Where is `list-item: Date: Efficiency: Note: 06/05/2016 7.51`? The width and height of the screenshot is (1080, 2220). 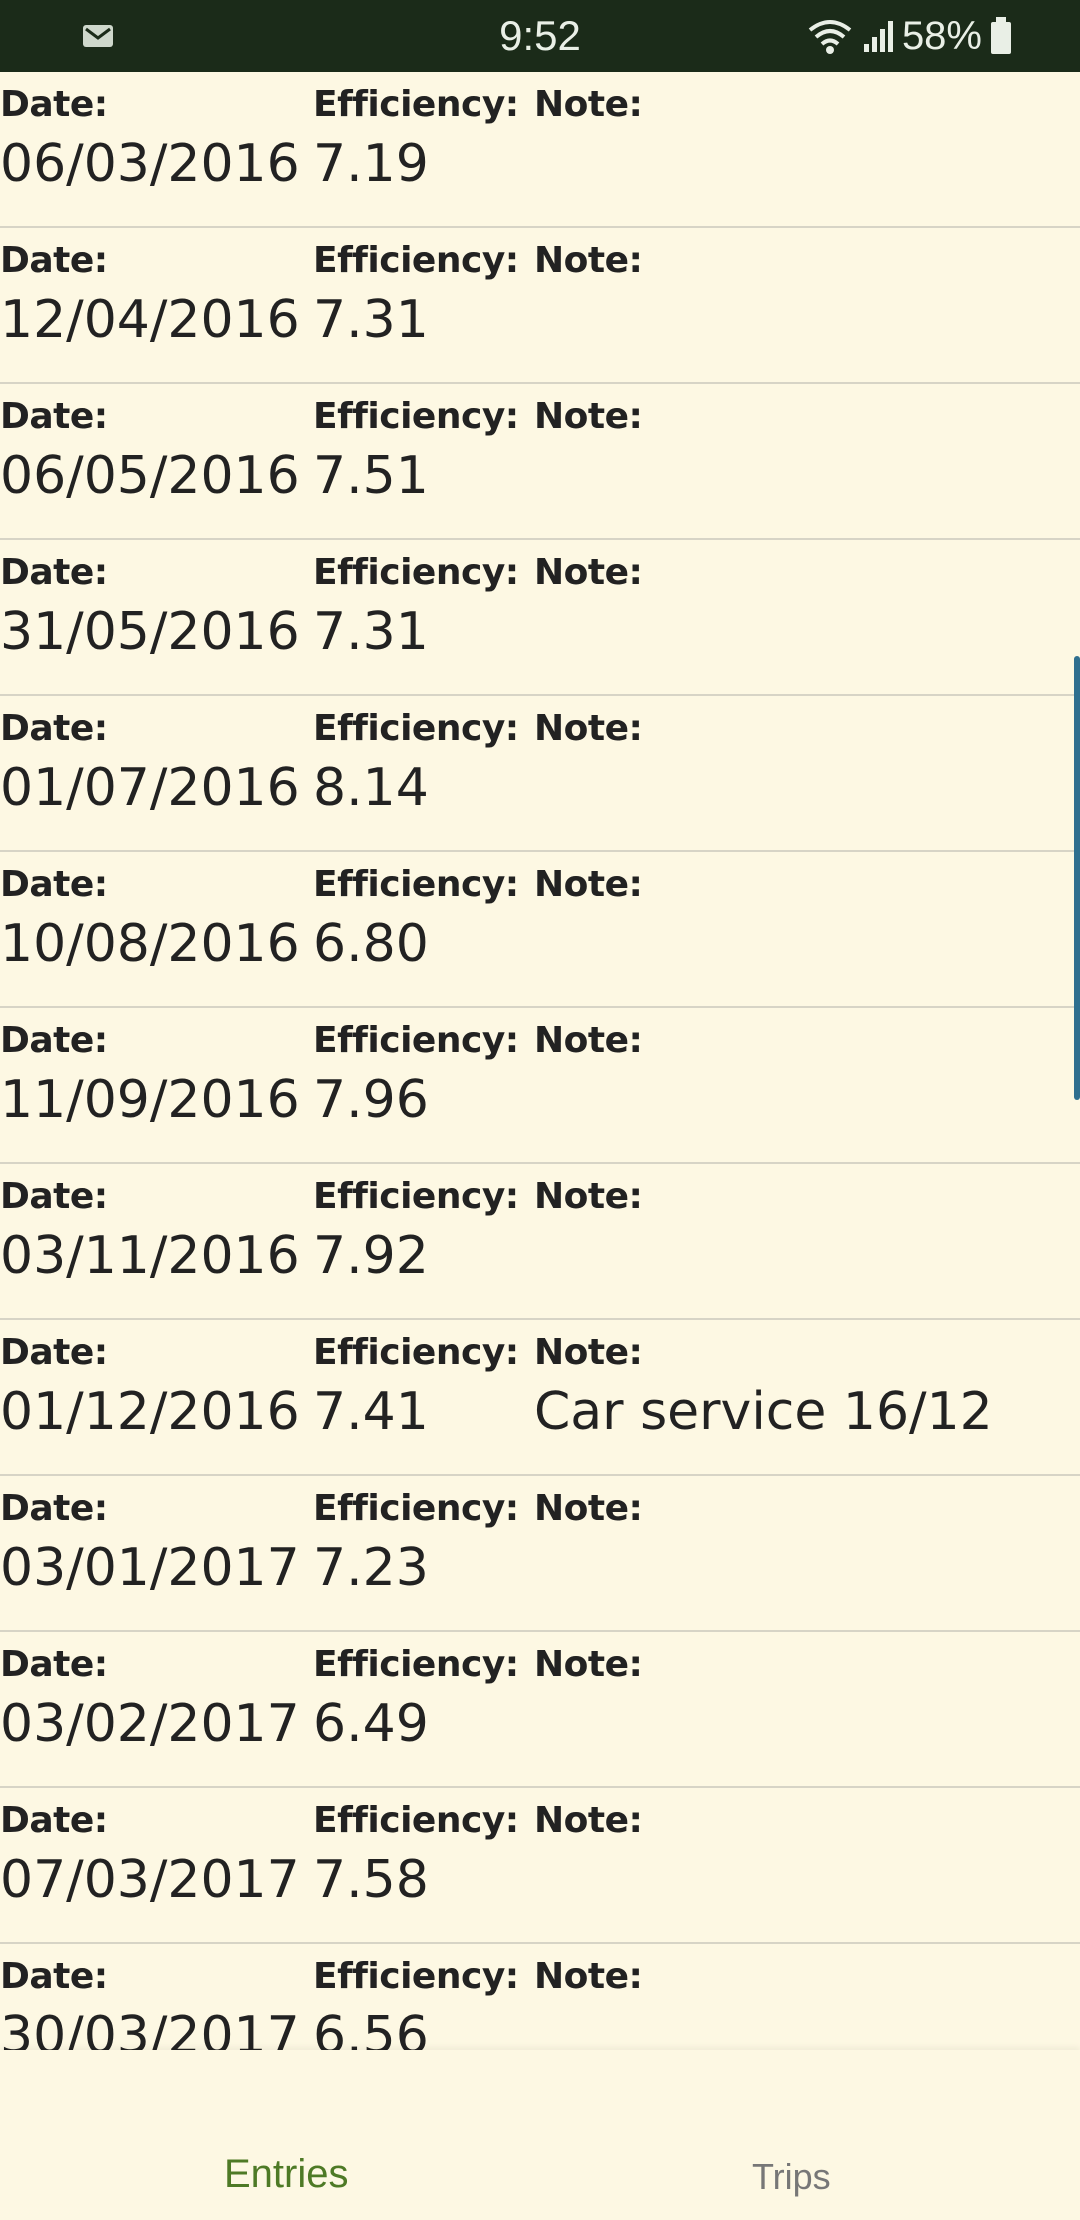 list-item: Date: Efficiency: Note: 06/05/2016 7.51 is located at coordinates (540, 462).